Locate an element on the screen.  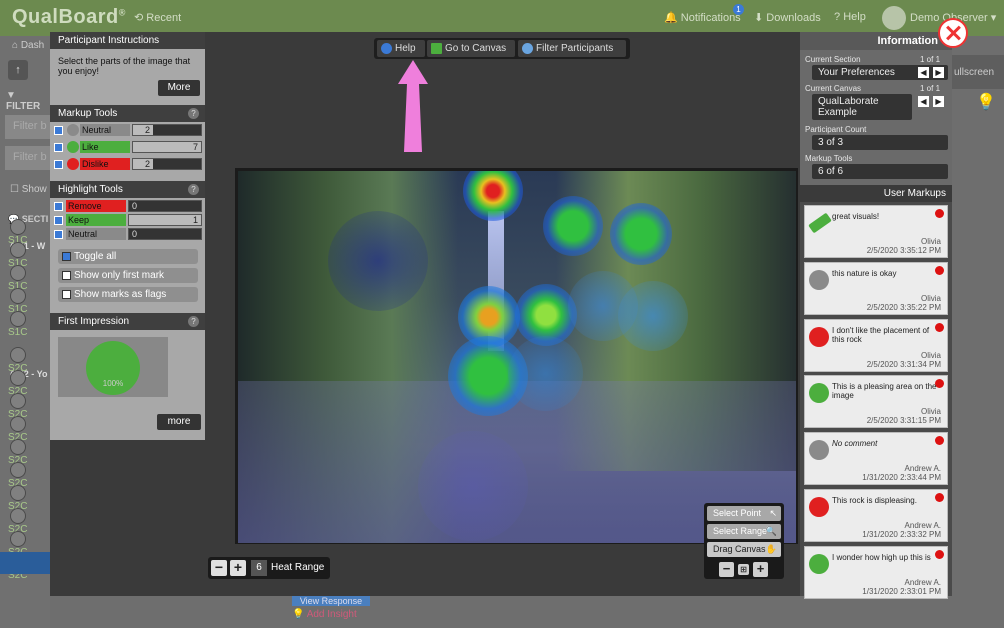
back-icon: ↑ is located at coordinates (18, 70).